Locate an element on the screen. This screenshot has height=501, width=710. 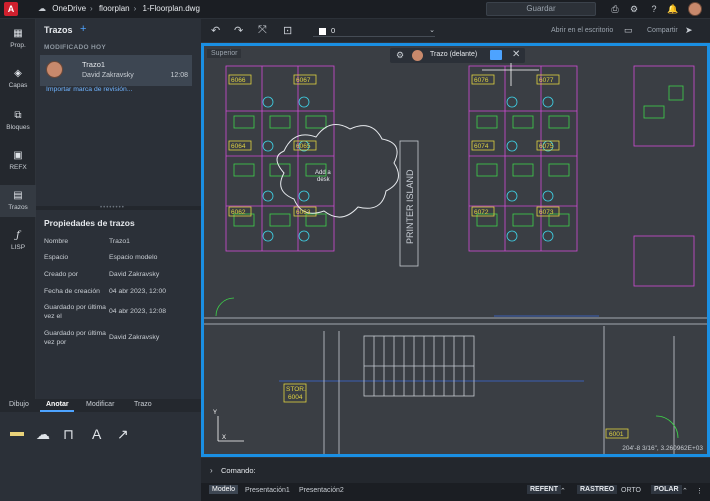
undo-icon: ↶ is located at coordinates (215, 30).